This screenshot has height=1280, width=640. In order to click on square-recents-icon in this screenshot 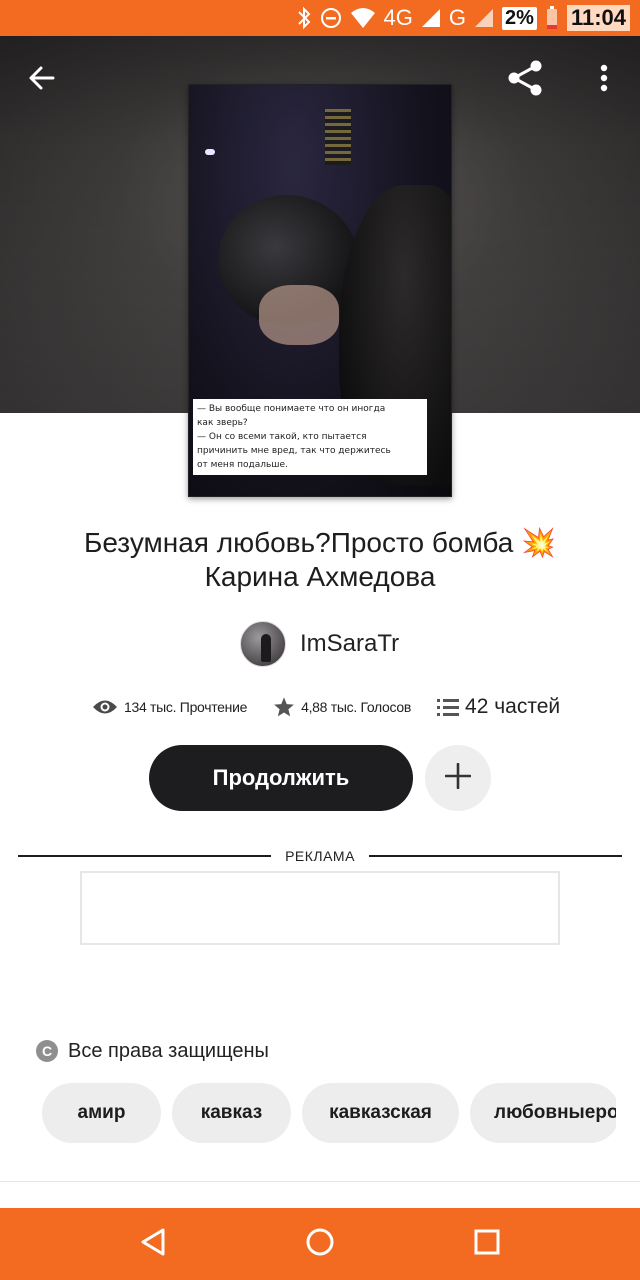, I will do `click(487, 1244)`.